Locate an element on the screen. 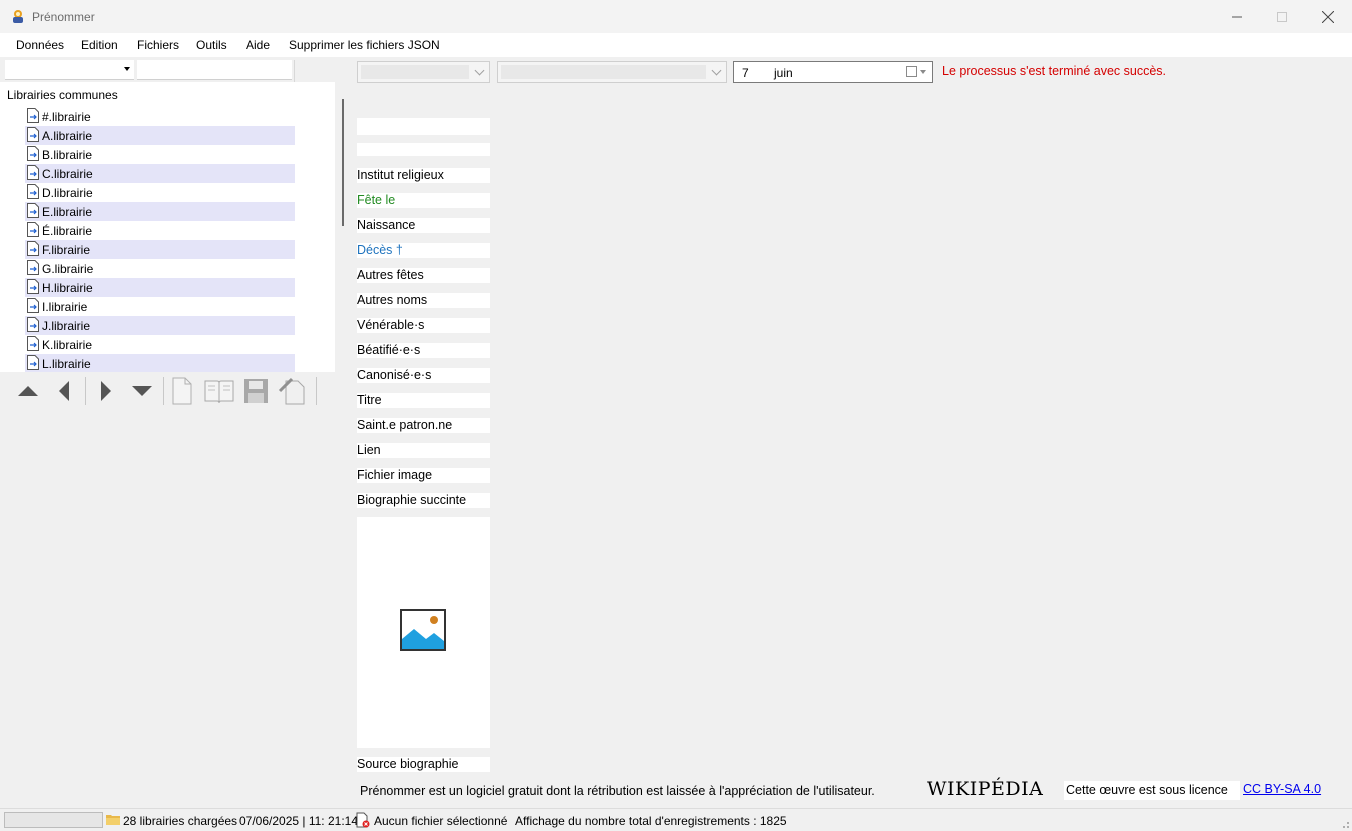  tree-item-label: J.librairie is located at coordinates (66, 326).